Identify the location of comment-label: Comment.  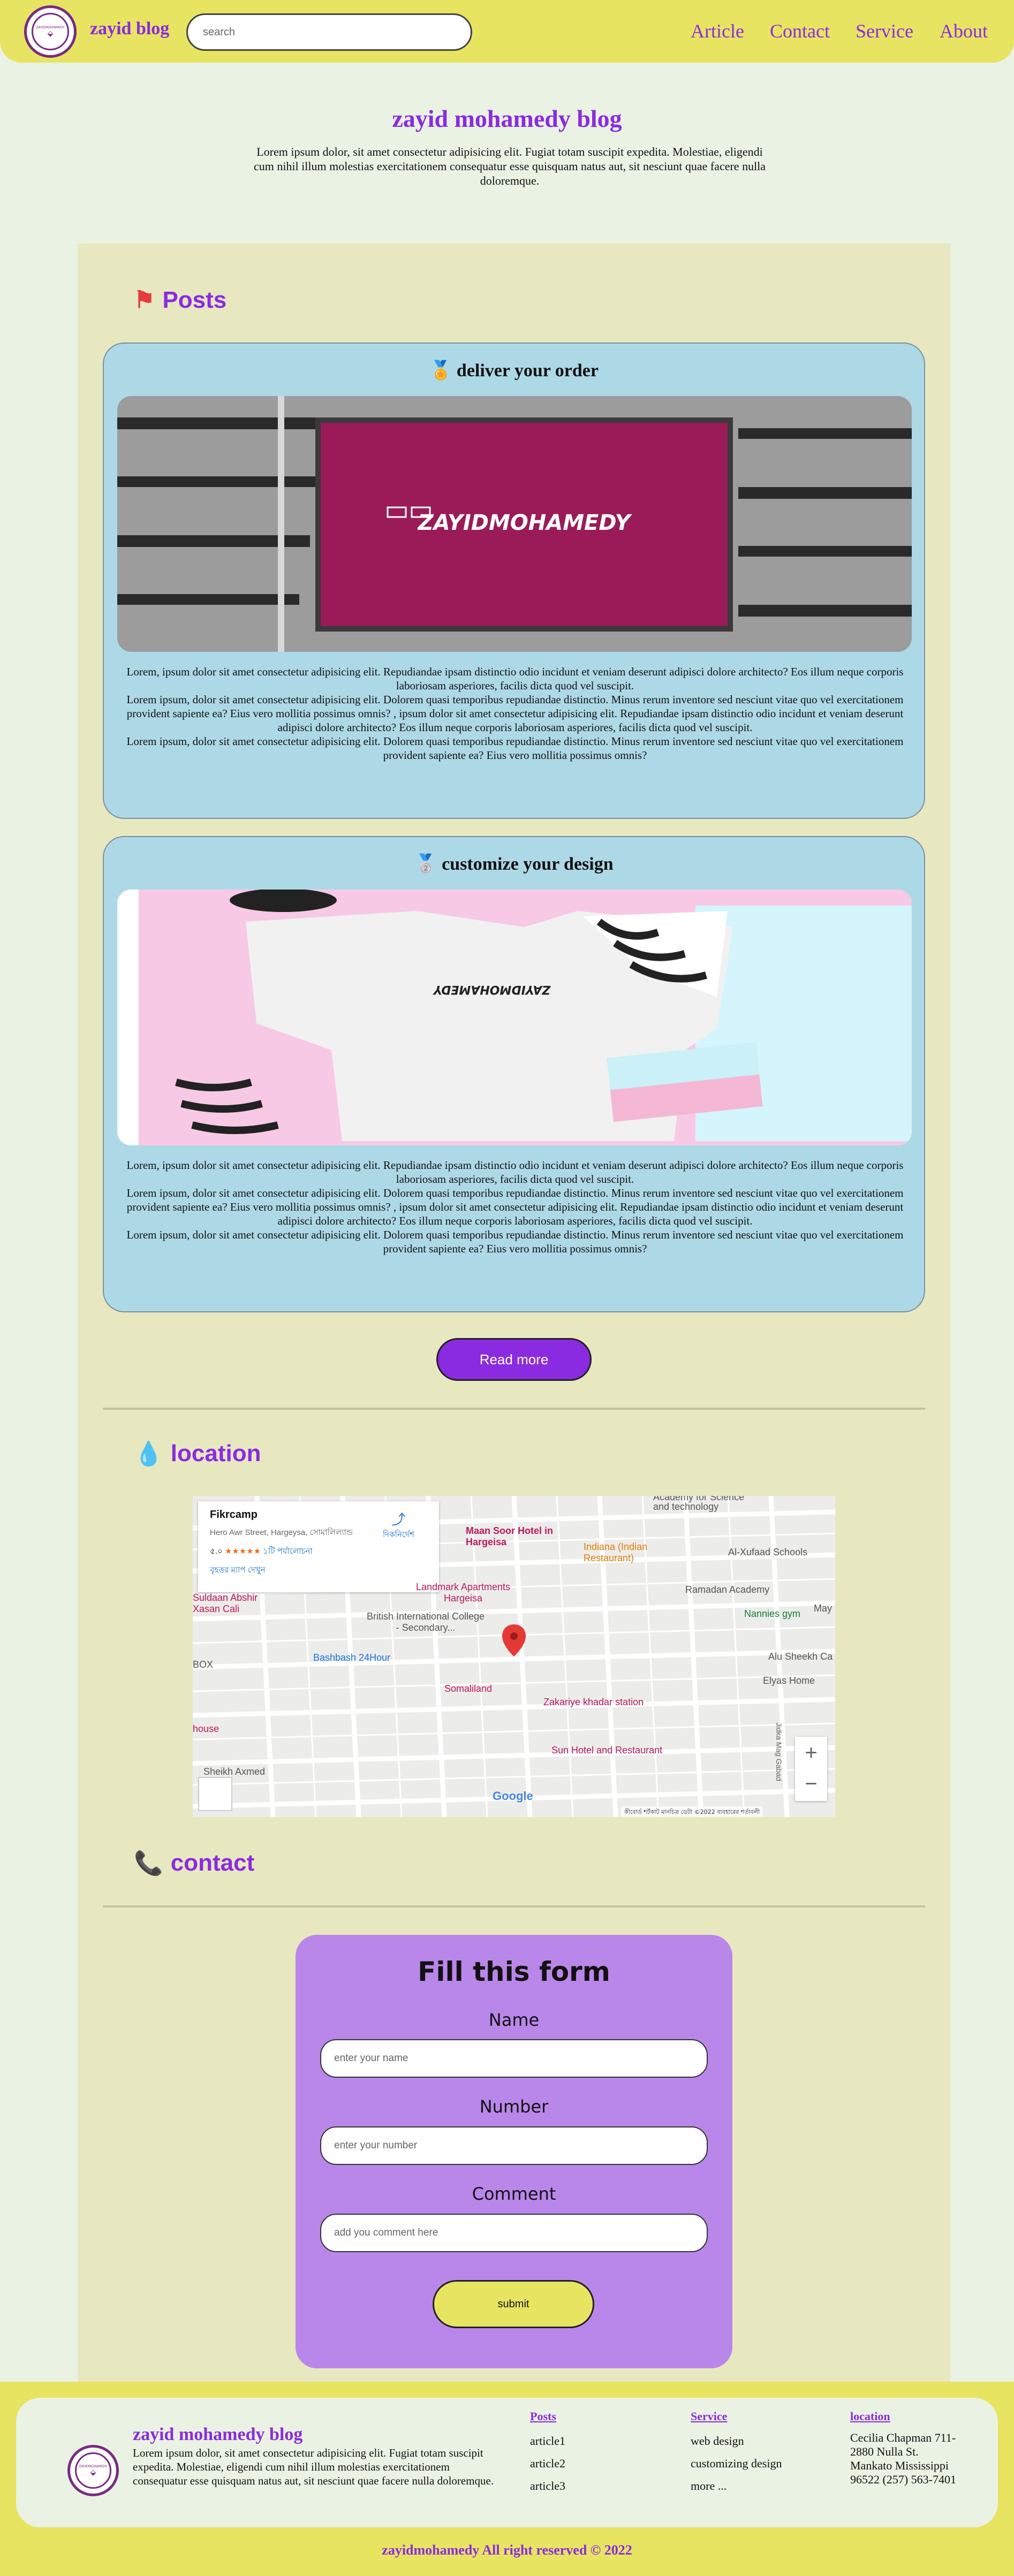
(514, 2194).